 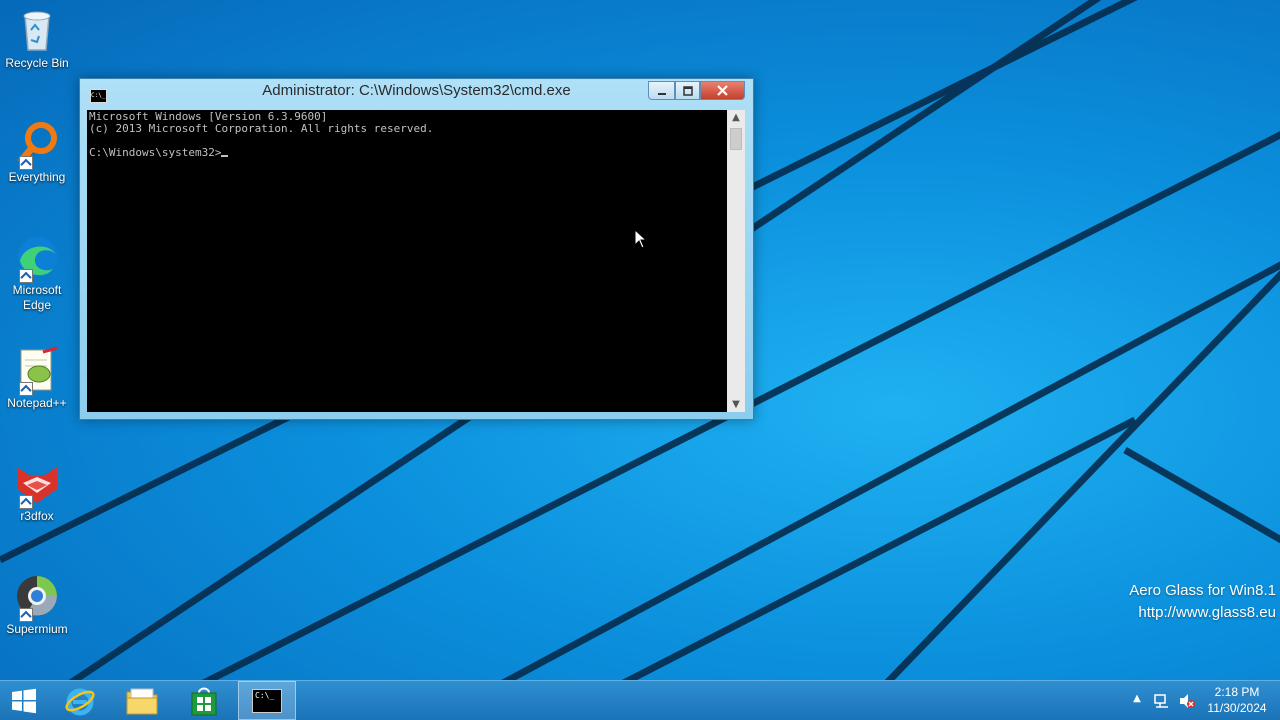 What do you see at coordinates (37, 145) in the screenshot?
I see `everything-search-icon` at bounding box center [37, 145].